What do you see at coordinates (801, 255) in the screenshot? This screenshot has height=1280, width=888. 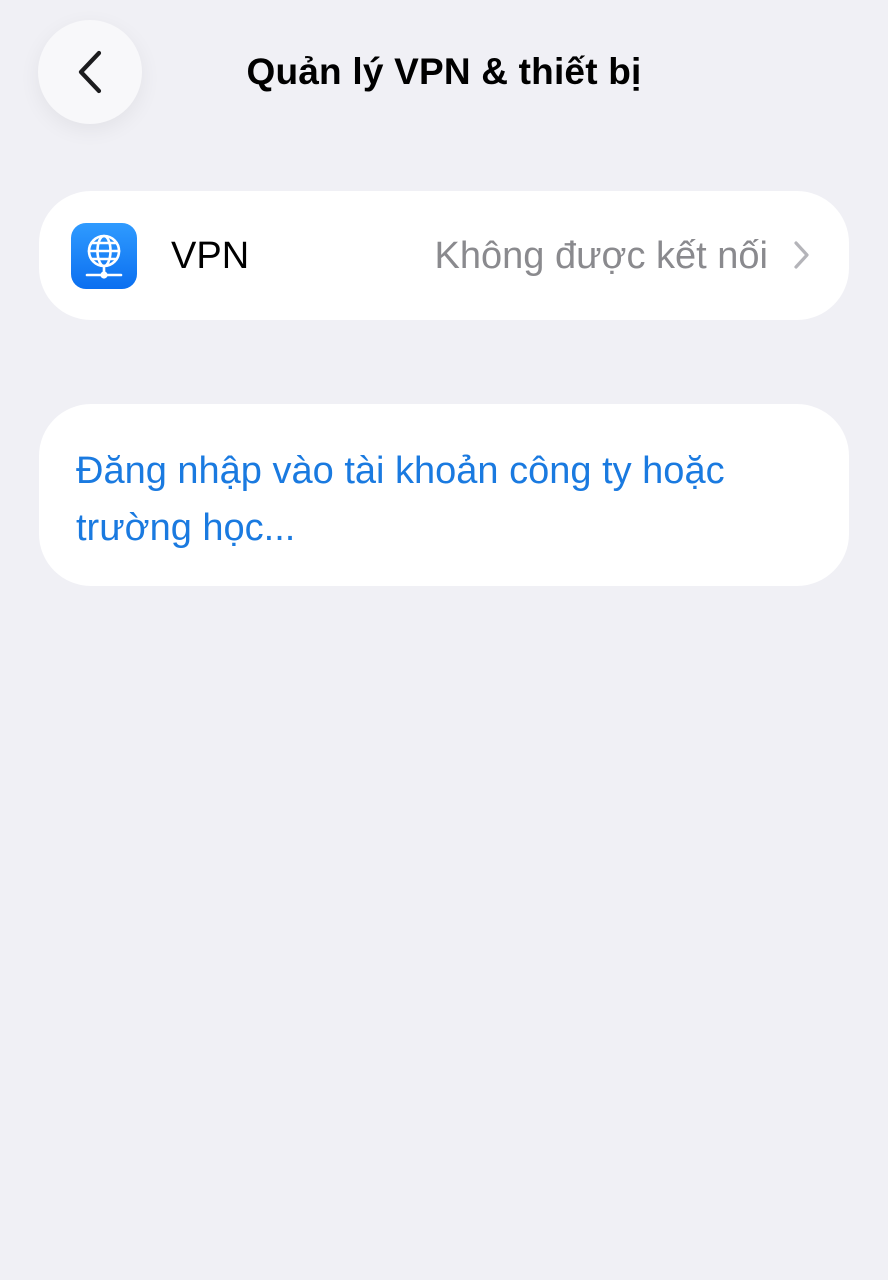 I see `chevron-right-icon` at bounding box center [801, 255].